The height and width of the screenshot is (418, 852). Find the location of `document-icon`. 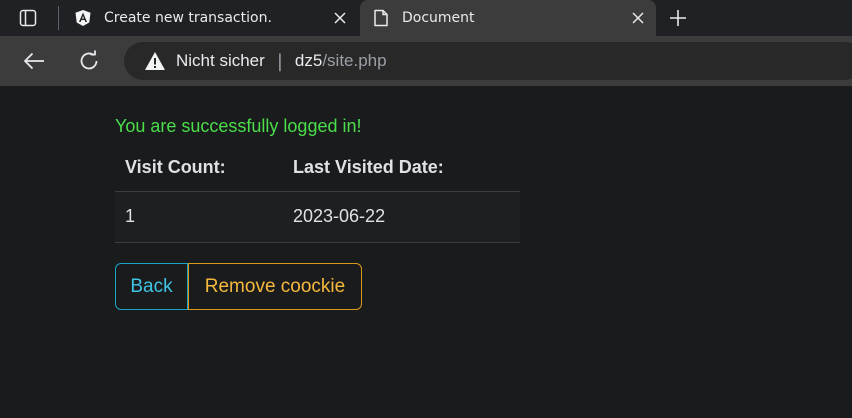

document-icon is located at coordinates (381, 18).